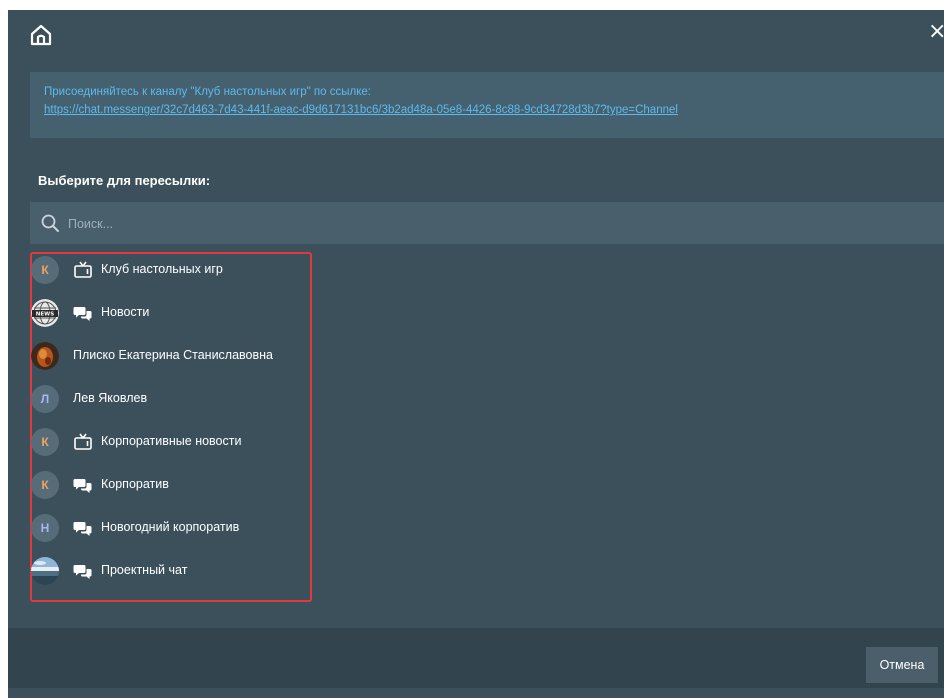 Image resolution: width=944 pixels, height=698 pixels. I want to click on contact-item: Плиско Екатерина Станиславовна, so click(171, 355).